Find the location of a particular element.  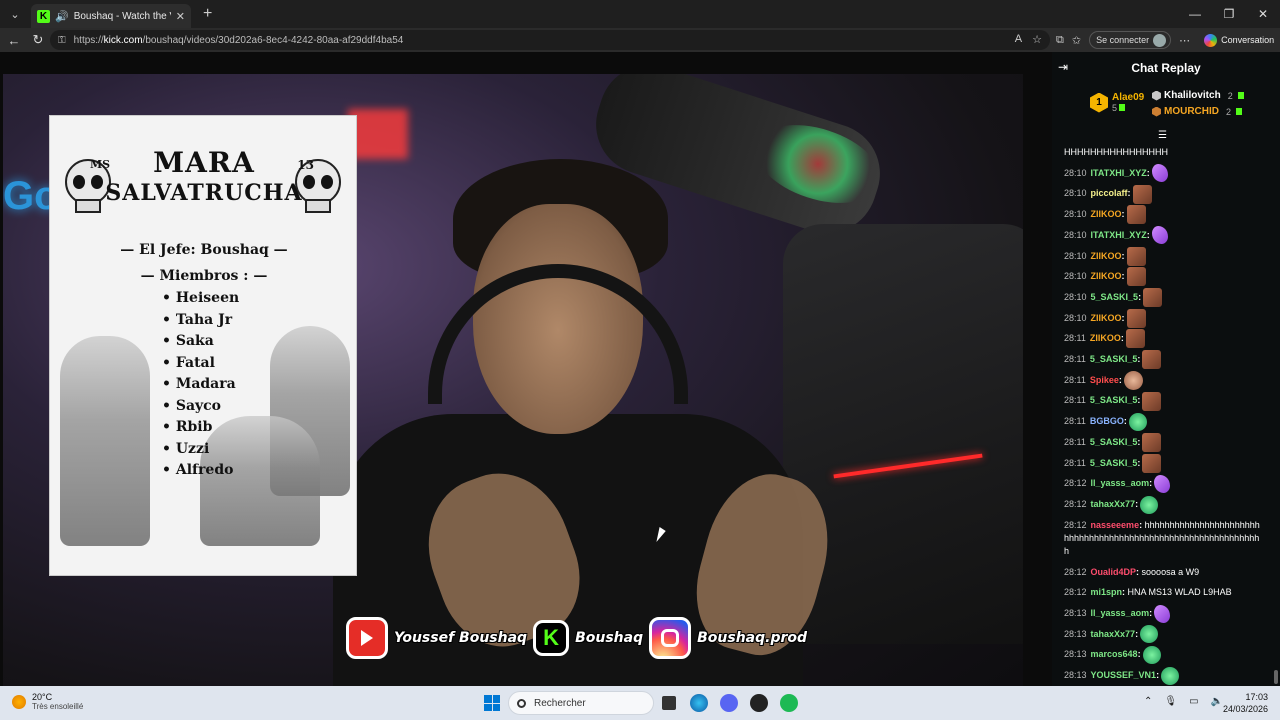

tray-overflow-icon: ⌃ is located at coordinates (1148, 701).